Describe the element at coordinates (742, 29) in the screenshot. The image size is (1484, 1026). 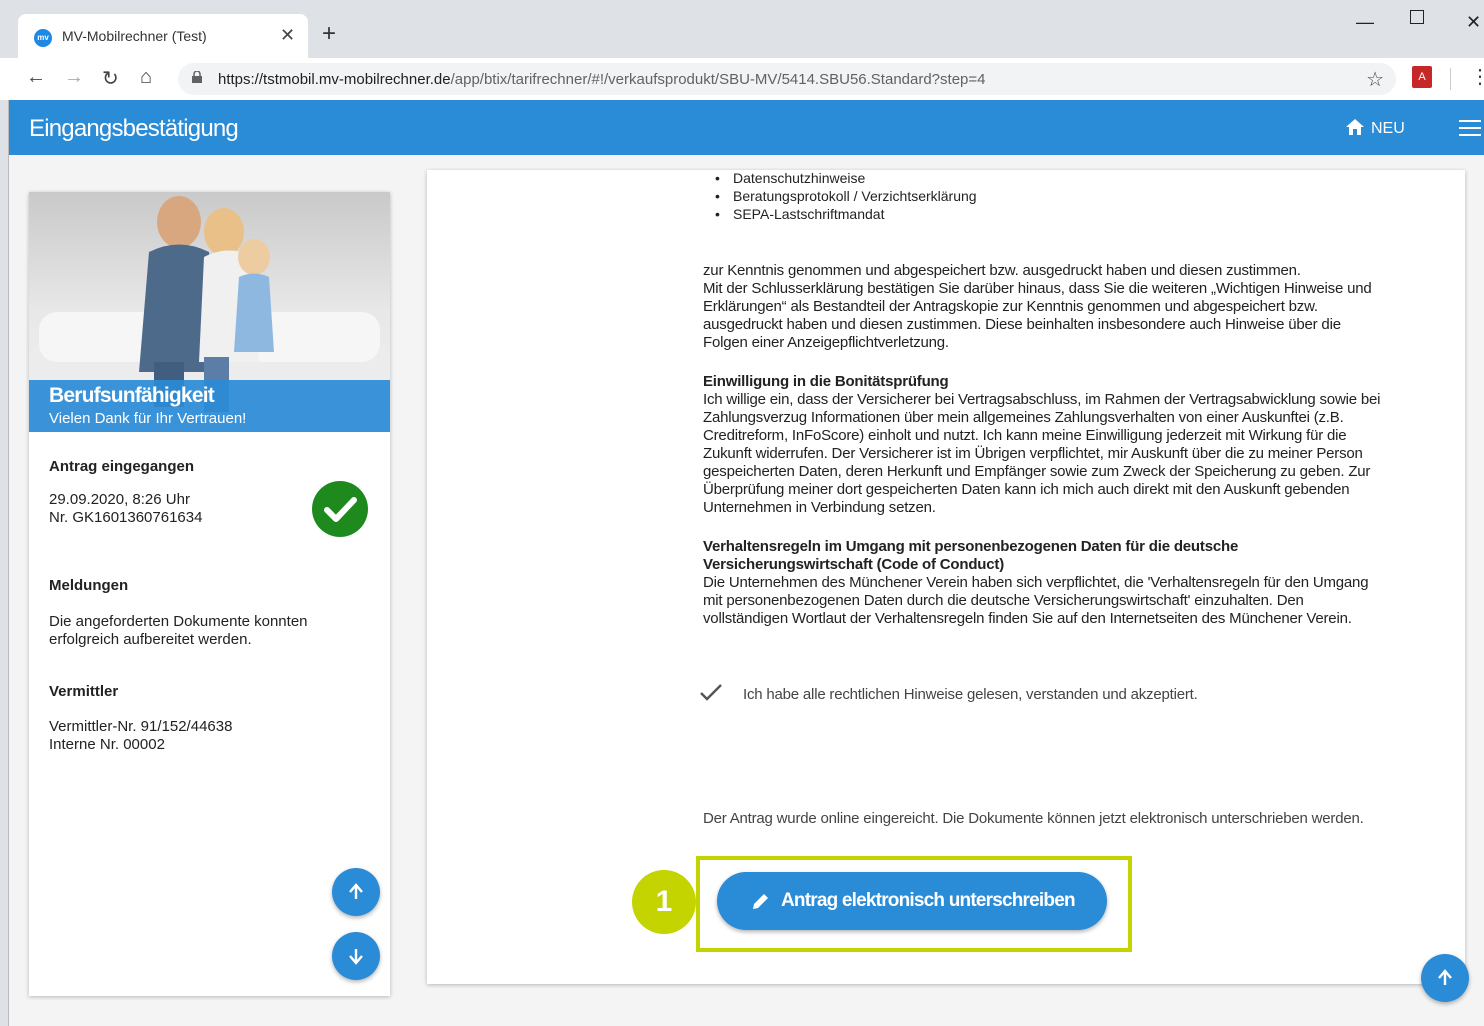
I see `browser-tabbar: mv MV-Mobilrechner (Test) ✕ + — ✕` at that location.